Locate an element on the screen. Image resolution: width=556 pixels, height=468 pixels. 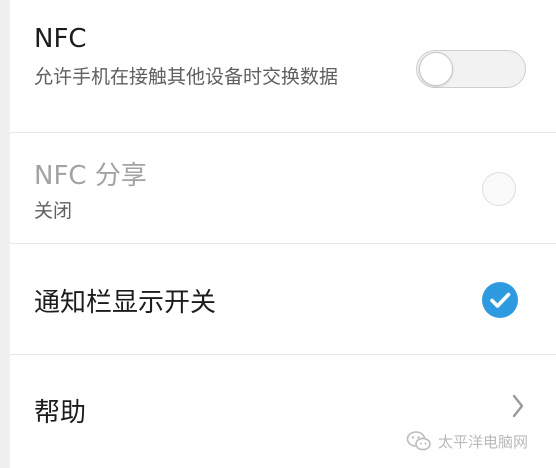
nfc-share-title: NFC 分享 is located at coordinates (90, 176).